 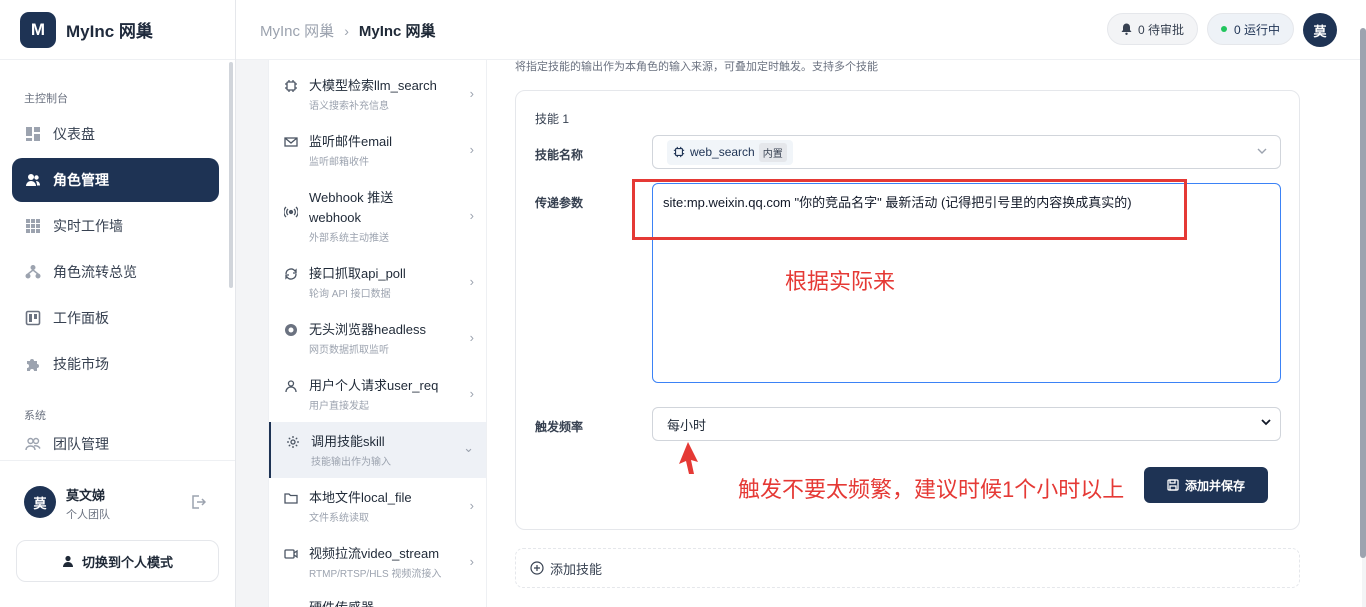 I want to click on users-icon, so click(x=33, y=180).